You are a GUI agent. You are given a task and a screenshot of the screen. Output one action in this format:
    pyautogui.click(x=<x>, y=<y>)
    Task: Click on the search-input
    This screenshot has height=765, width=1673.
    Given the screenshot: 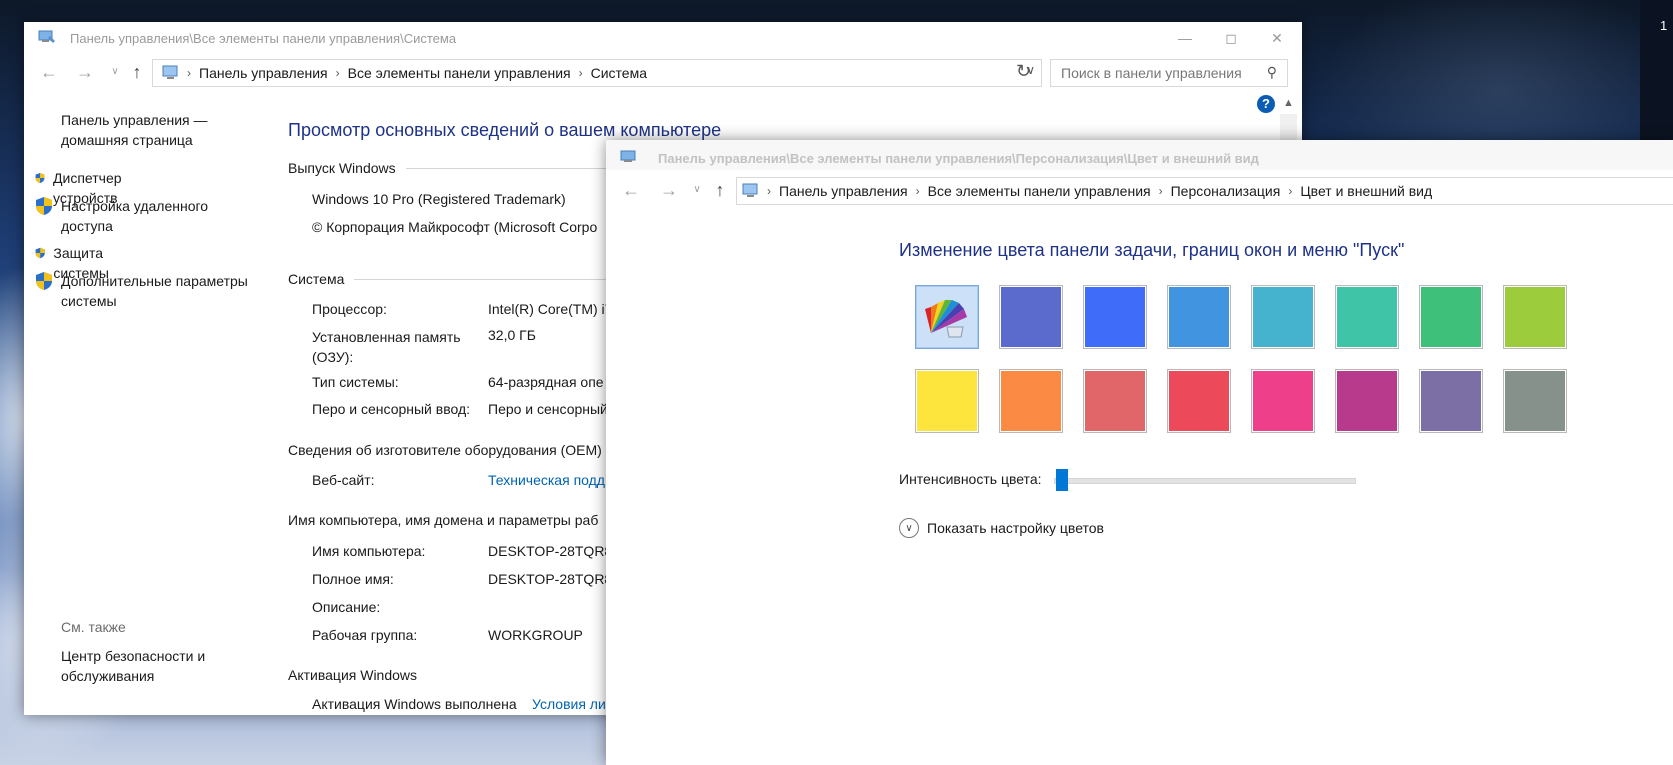 What is the action you would take?
    pyautogui.click(x=1156, y=73)
    